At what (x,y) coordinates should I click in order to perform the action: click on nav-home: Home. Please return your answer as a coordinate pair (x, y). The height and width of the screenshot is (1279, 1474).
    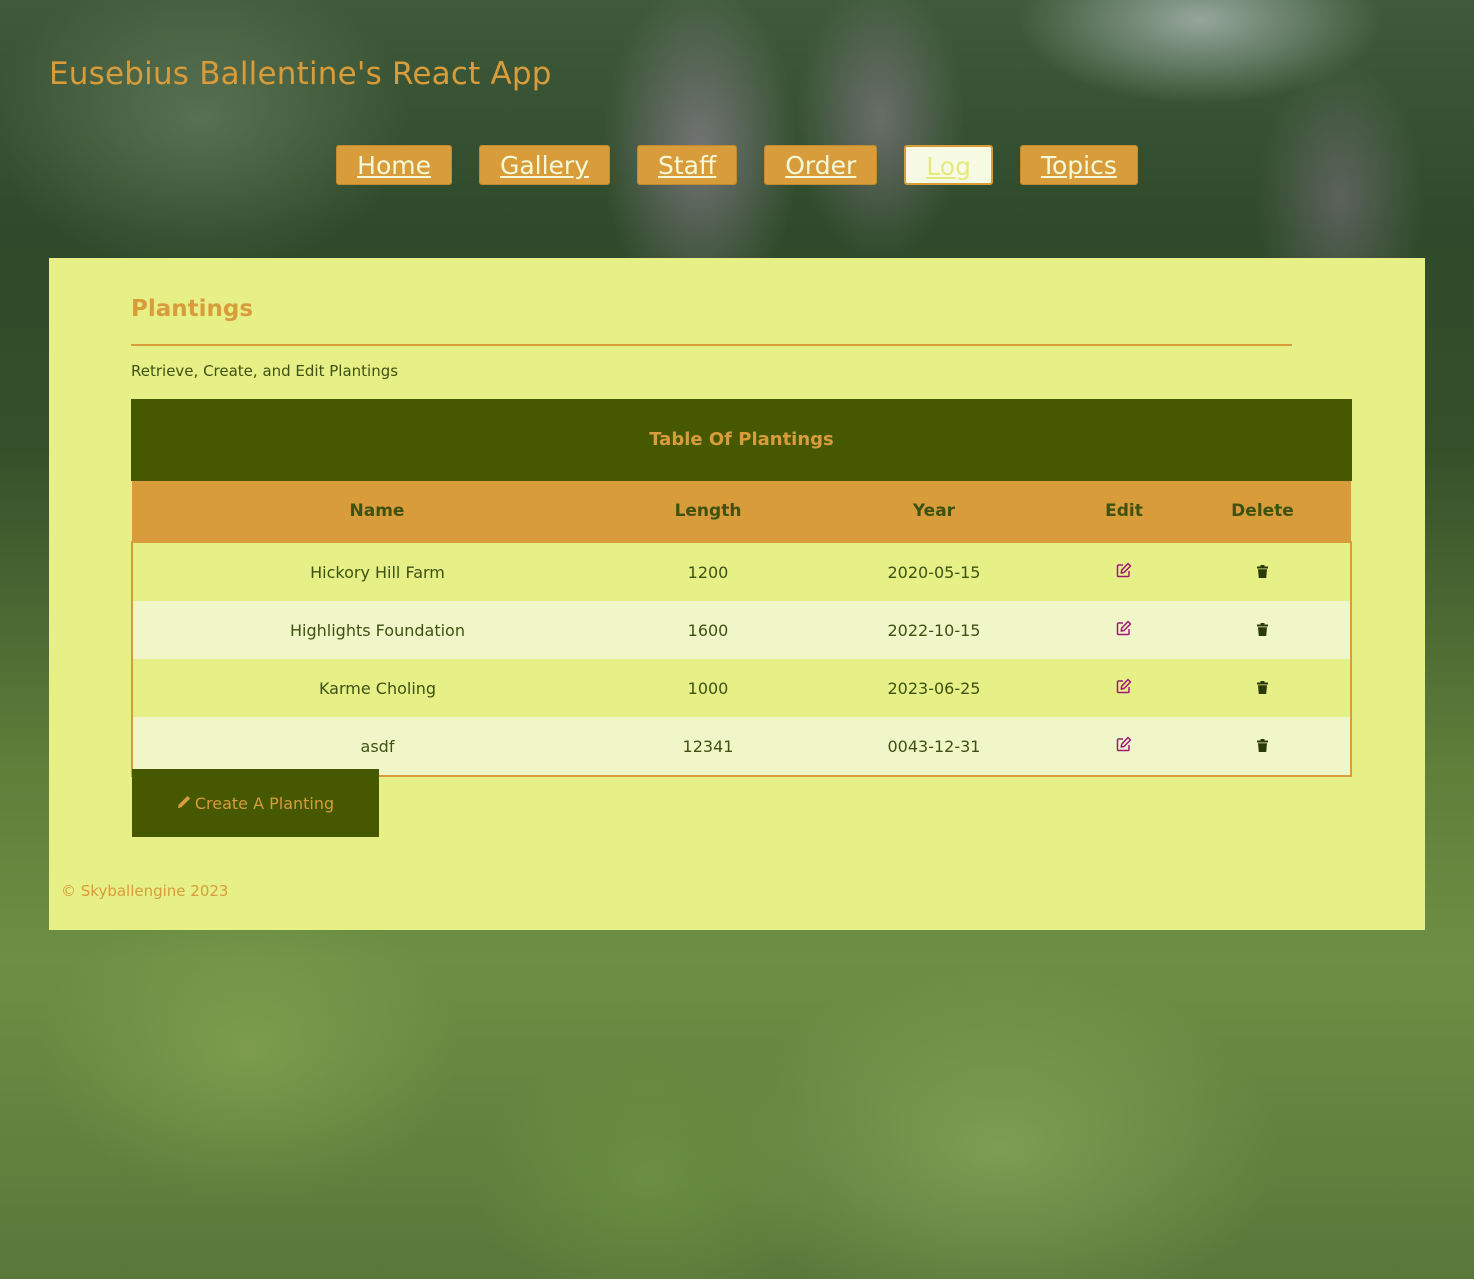
    Looking at the image, I should click on (394, 165).